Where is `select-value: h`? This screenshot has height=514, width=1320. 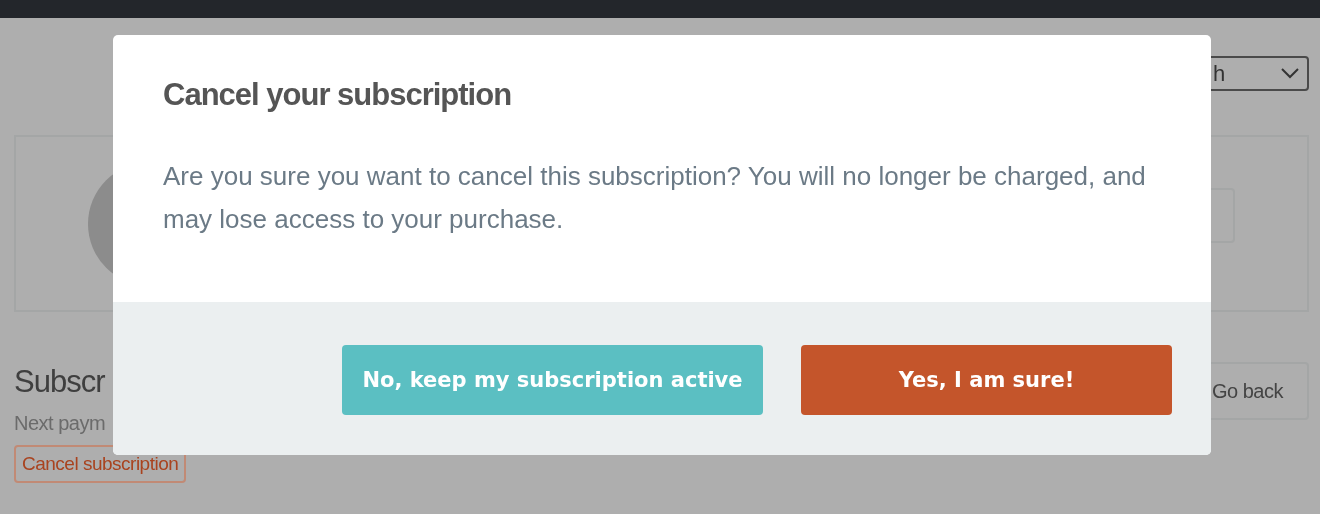
select-value: h is located at coordinates (1219, 73).